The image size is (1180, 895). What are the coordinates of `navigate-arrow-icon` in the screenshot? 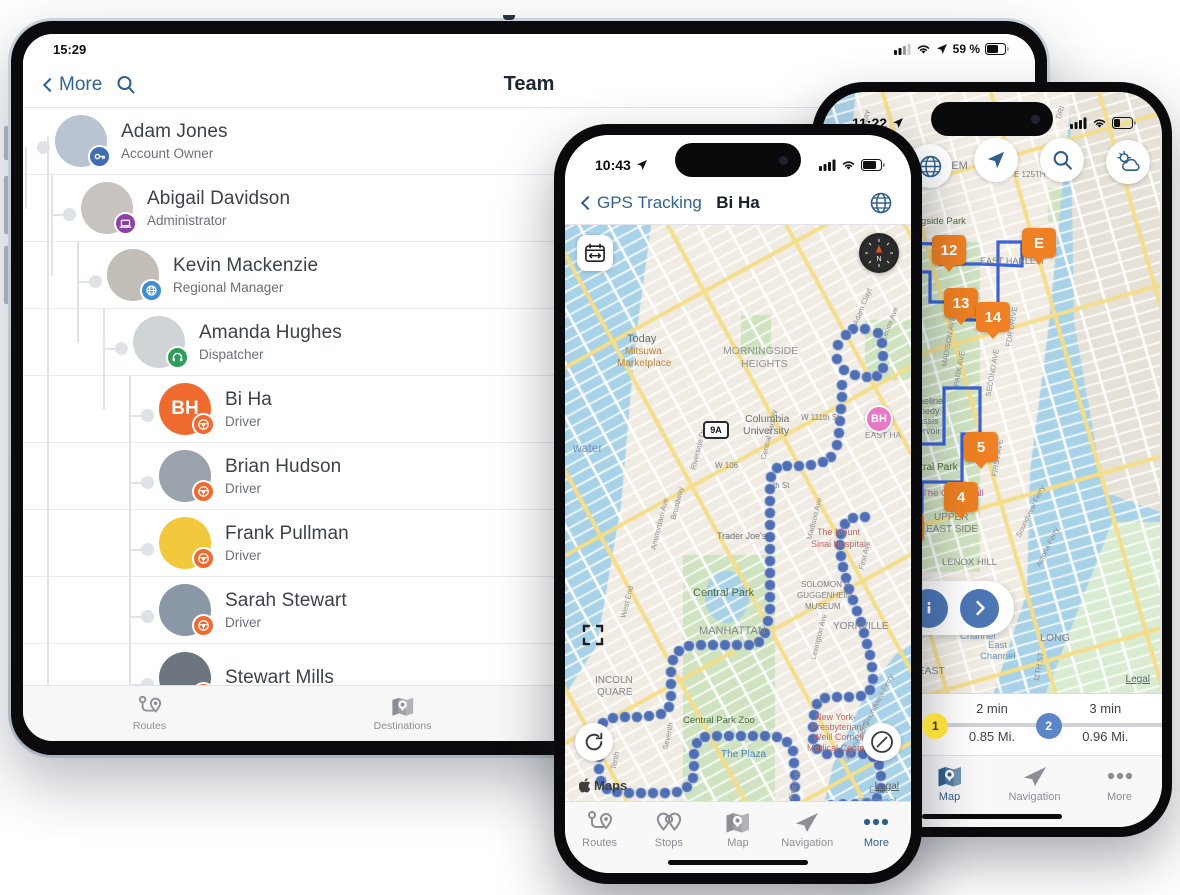 It's located at (996, 160).